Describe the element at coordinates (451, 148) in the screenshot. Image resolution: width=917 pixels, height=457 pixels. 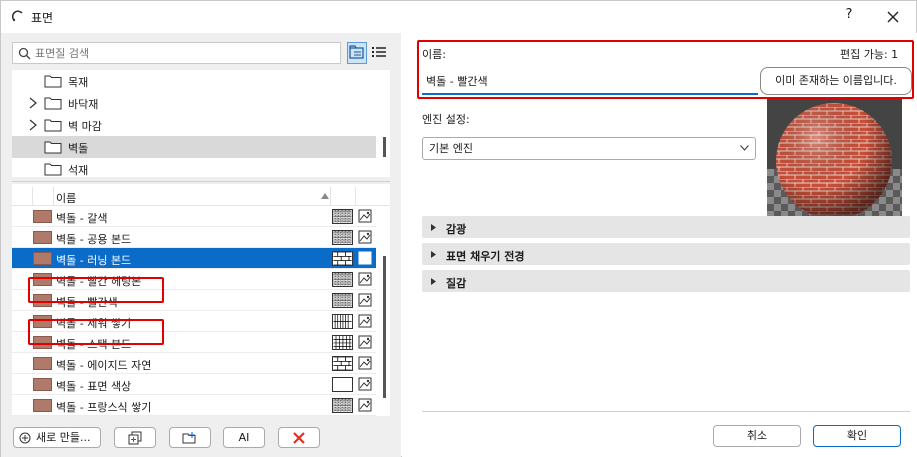
I see `engine-value: 기본 엔진` at that location.